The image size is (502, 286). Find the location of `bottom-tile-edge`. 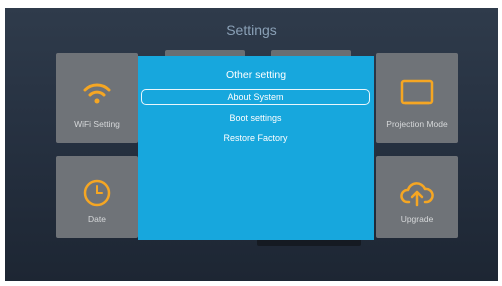

bottom-tile-edge is located at coordinates (309, 242).